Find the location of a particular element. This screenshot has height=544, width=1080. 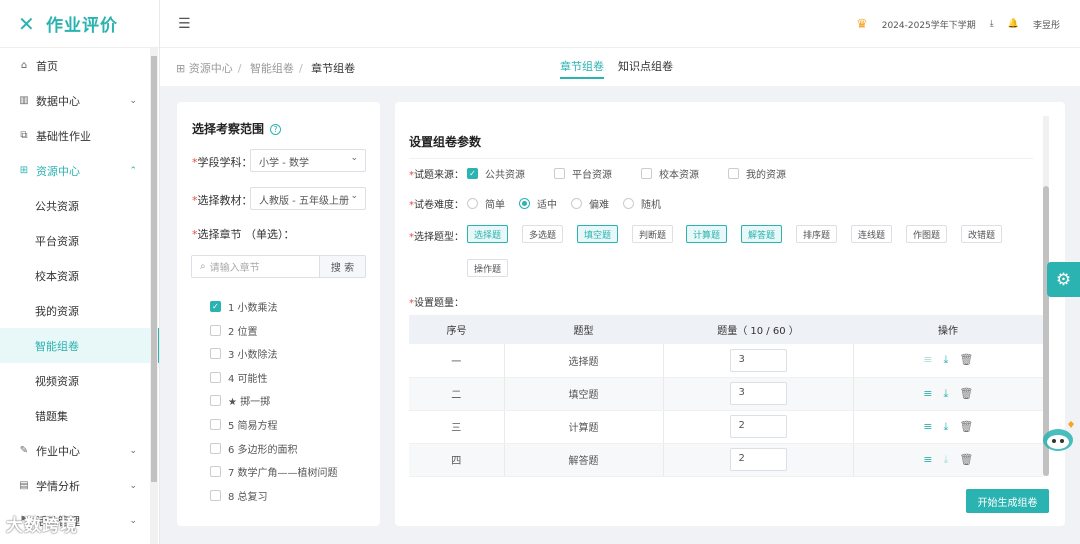

bell-icon: 🔔 is located at coordinates (1013, 24).